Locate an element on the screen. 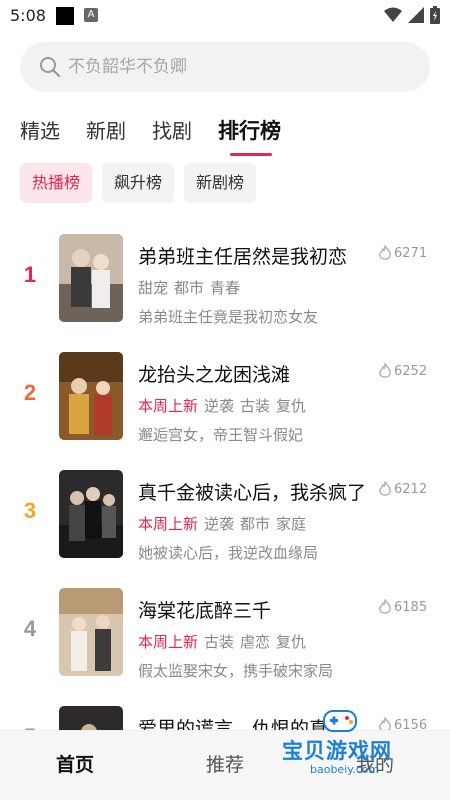 This screenshot has width=450, height=800. nav-home: 首页 is located at coordinates (75, 765).